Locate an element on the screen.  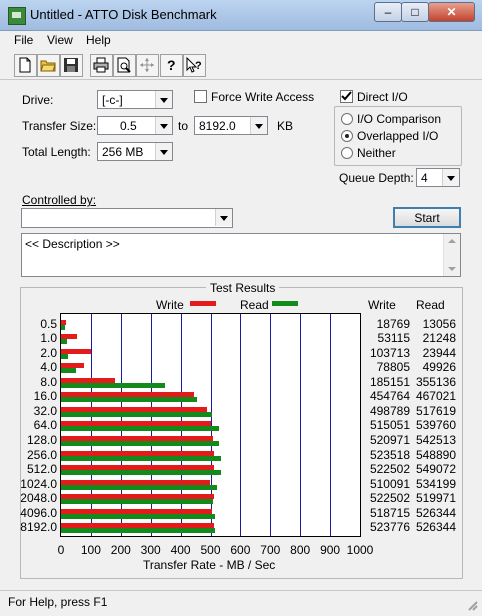
transfer-size-tick-label: 8.0 is located at coordinates (48, 381).